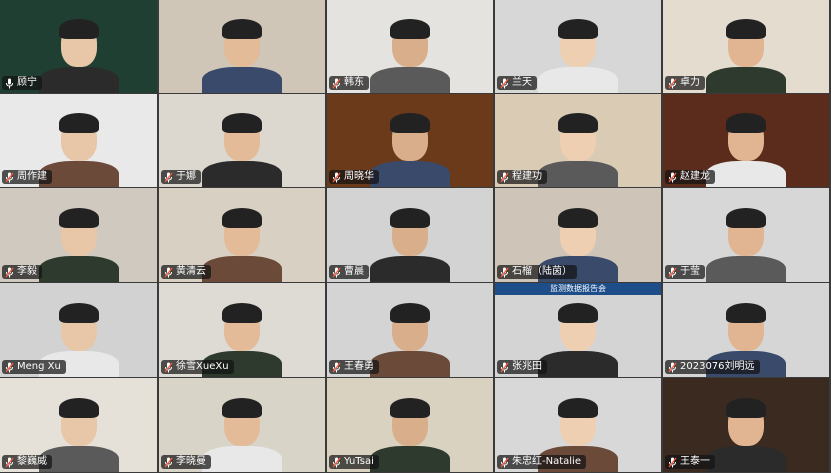 The height and width of the screenshot is (473, 831). I want to click on participant-tile: 李毅, so click(78, 235).